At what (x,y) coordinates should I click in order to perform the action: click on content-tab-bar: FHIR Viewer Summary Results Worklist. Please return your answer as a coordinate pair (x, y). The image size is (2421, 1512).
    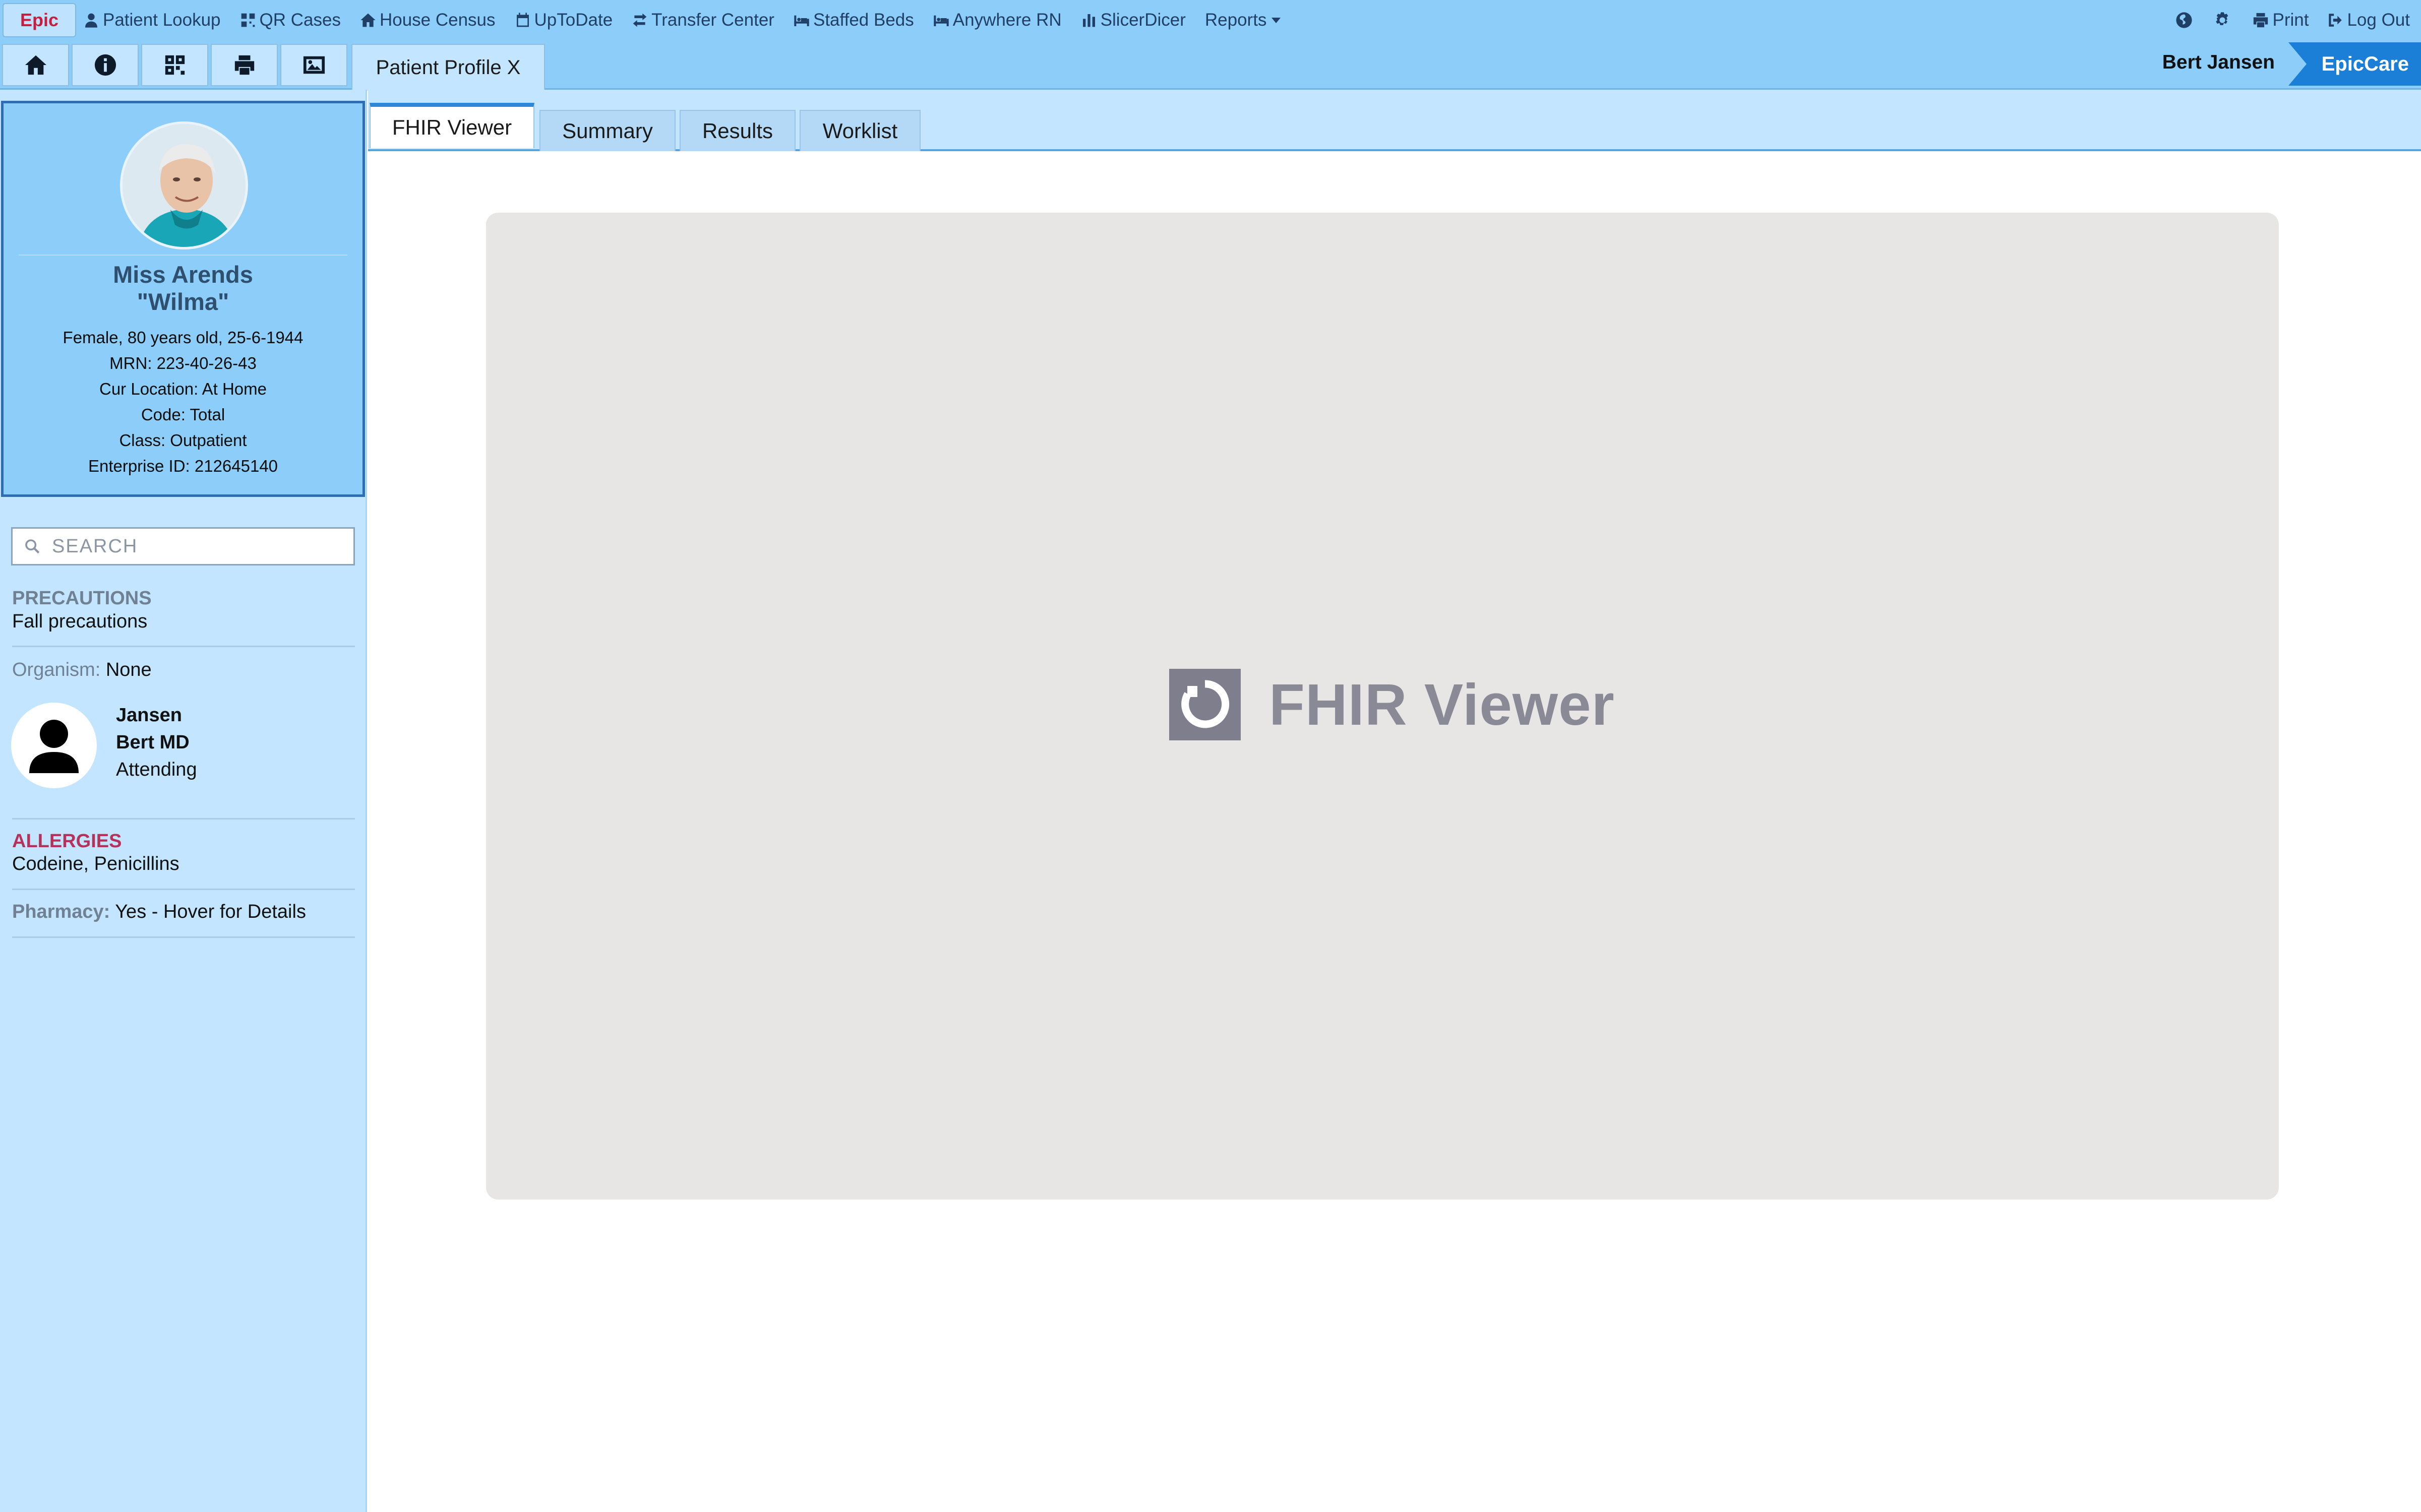
    Looking at the image, I should click on (1394, 120).